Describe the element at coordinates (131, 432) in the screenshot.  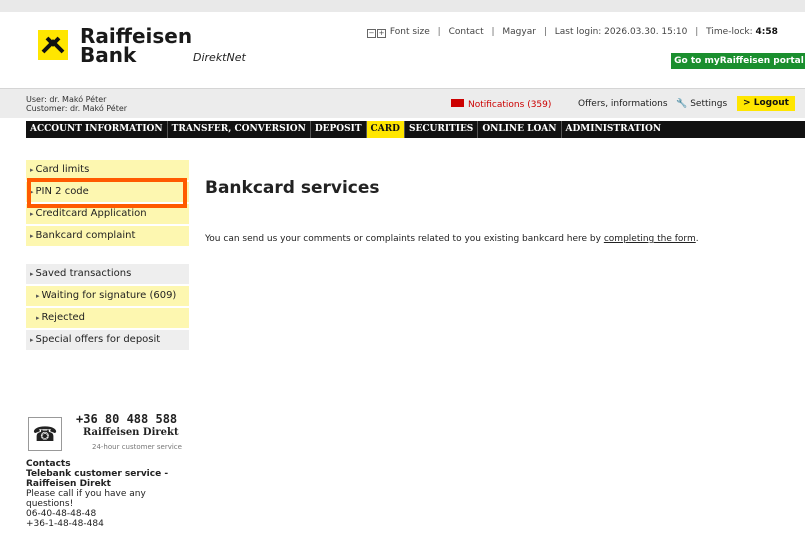
I see `phone-service-name: Raiffeisen Direkt` at that location.